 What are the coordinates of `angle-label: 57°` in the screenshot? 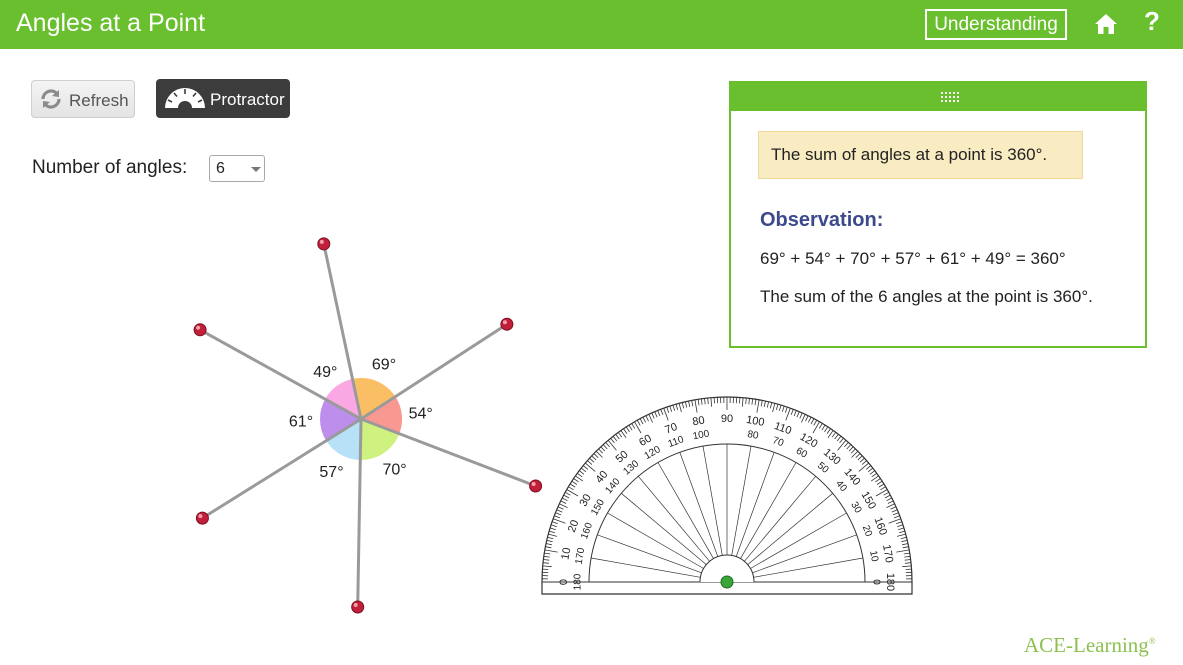 It's located at (331, 472).